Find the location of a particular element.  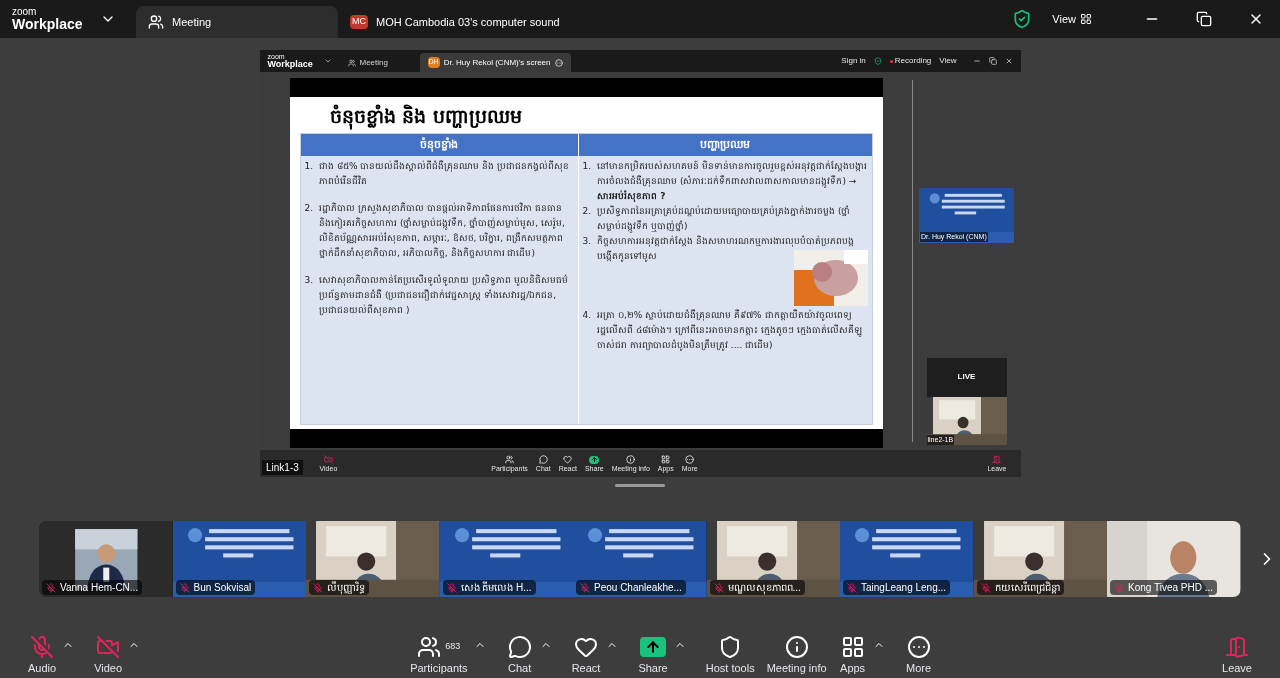

item-text: នៅមានកម្រិតរបស់សហគមន៍ មិនទាន់មានការចូលរួមខ្ពស់អនុវត្តជាក់ស្តែងបង្ការការចំលងជំងឺគ្រុនឈាម (សំភារៈដក់ទឹកពាសវាលពាសកាលមានដង្កូវទឹក) → សារអប់រំសុខភាព ? is located at coordinates (732, 181).